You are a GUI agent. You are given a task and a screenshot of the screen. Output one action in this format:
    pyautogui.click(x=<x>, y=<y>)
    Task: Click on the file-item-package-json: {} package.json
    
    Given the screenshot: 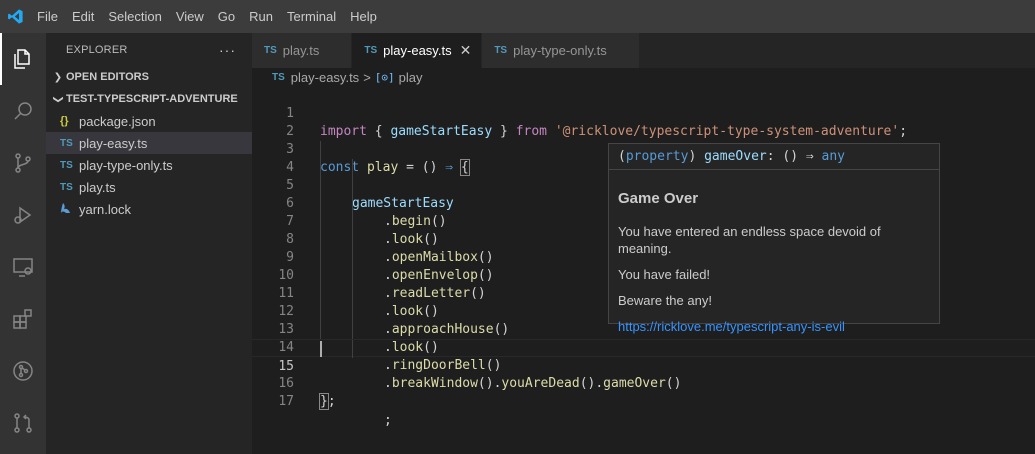 What is the action you would take?
    pyautogui.click(x=149, y=121)
    